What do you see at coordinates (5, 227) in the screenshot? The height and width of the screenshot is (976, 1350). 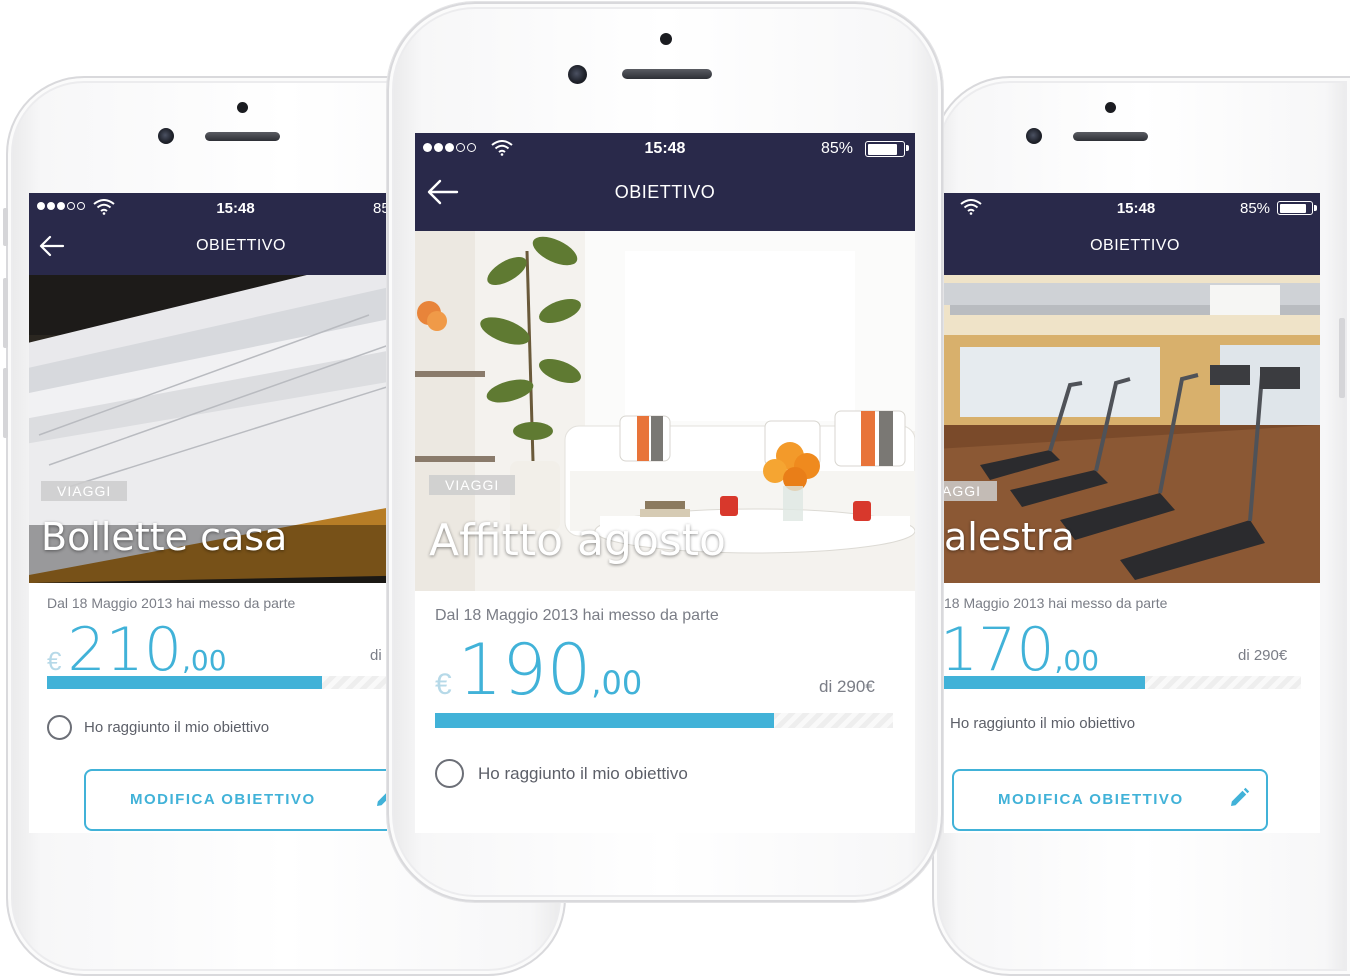 I see `mute-switch` at bounding box center [5, 227].